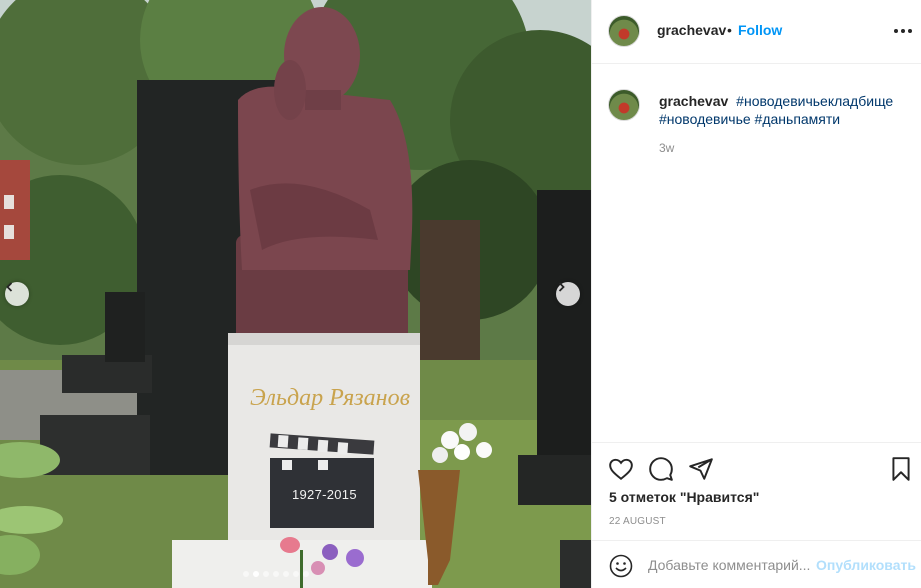 This screenshot has height=588, width=921. I want to click on hashtag-link: #новодевичье, so click(705, 119).